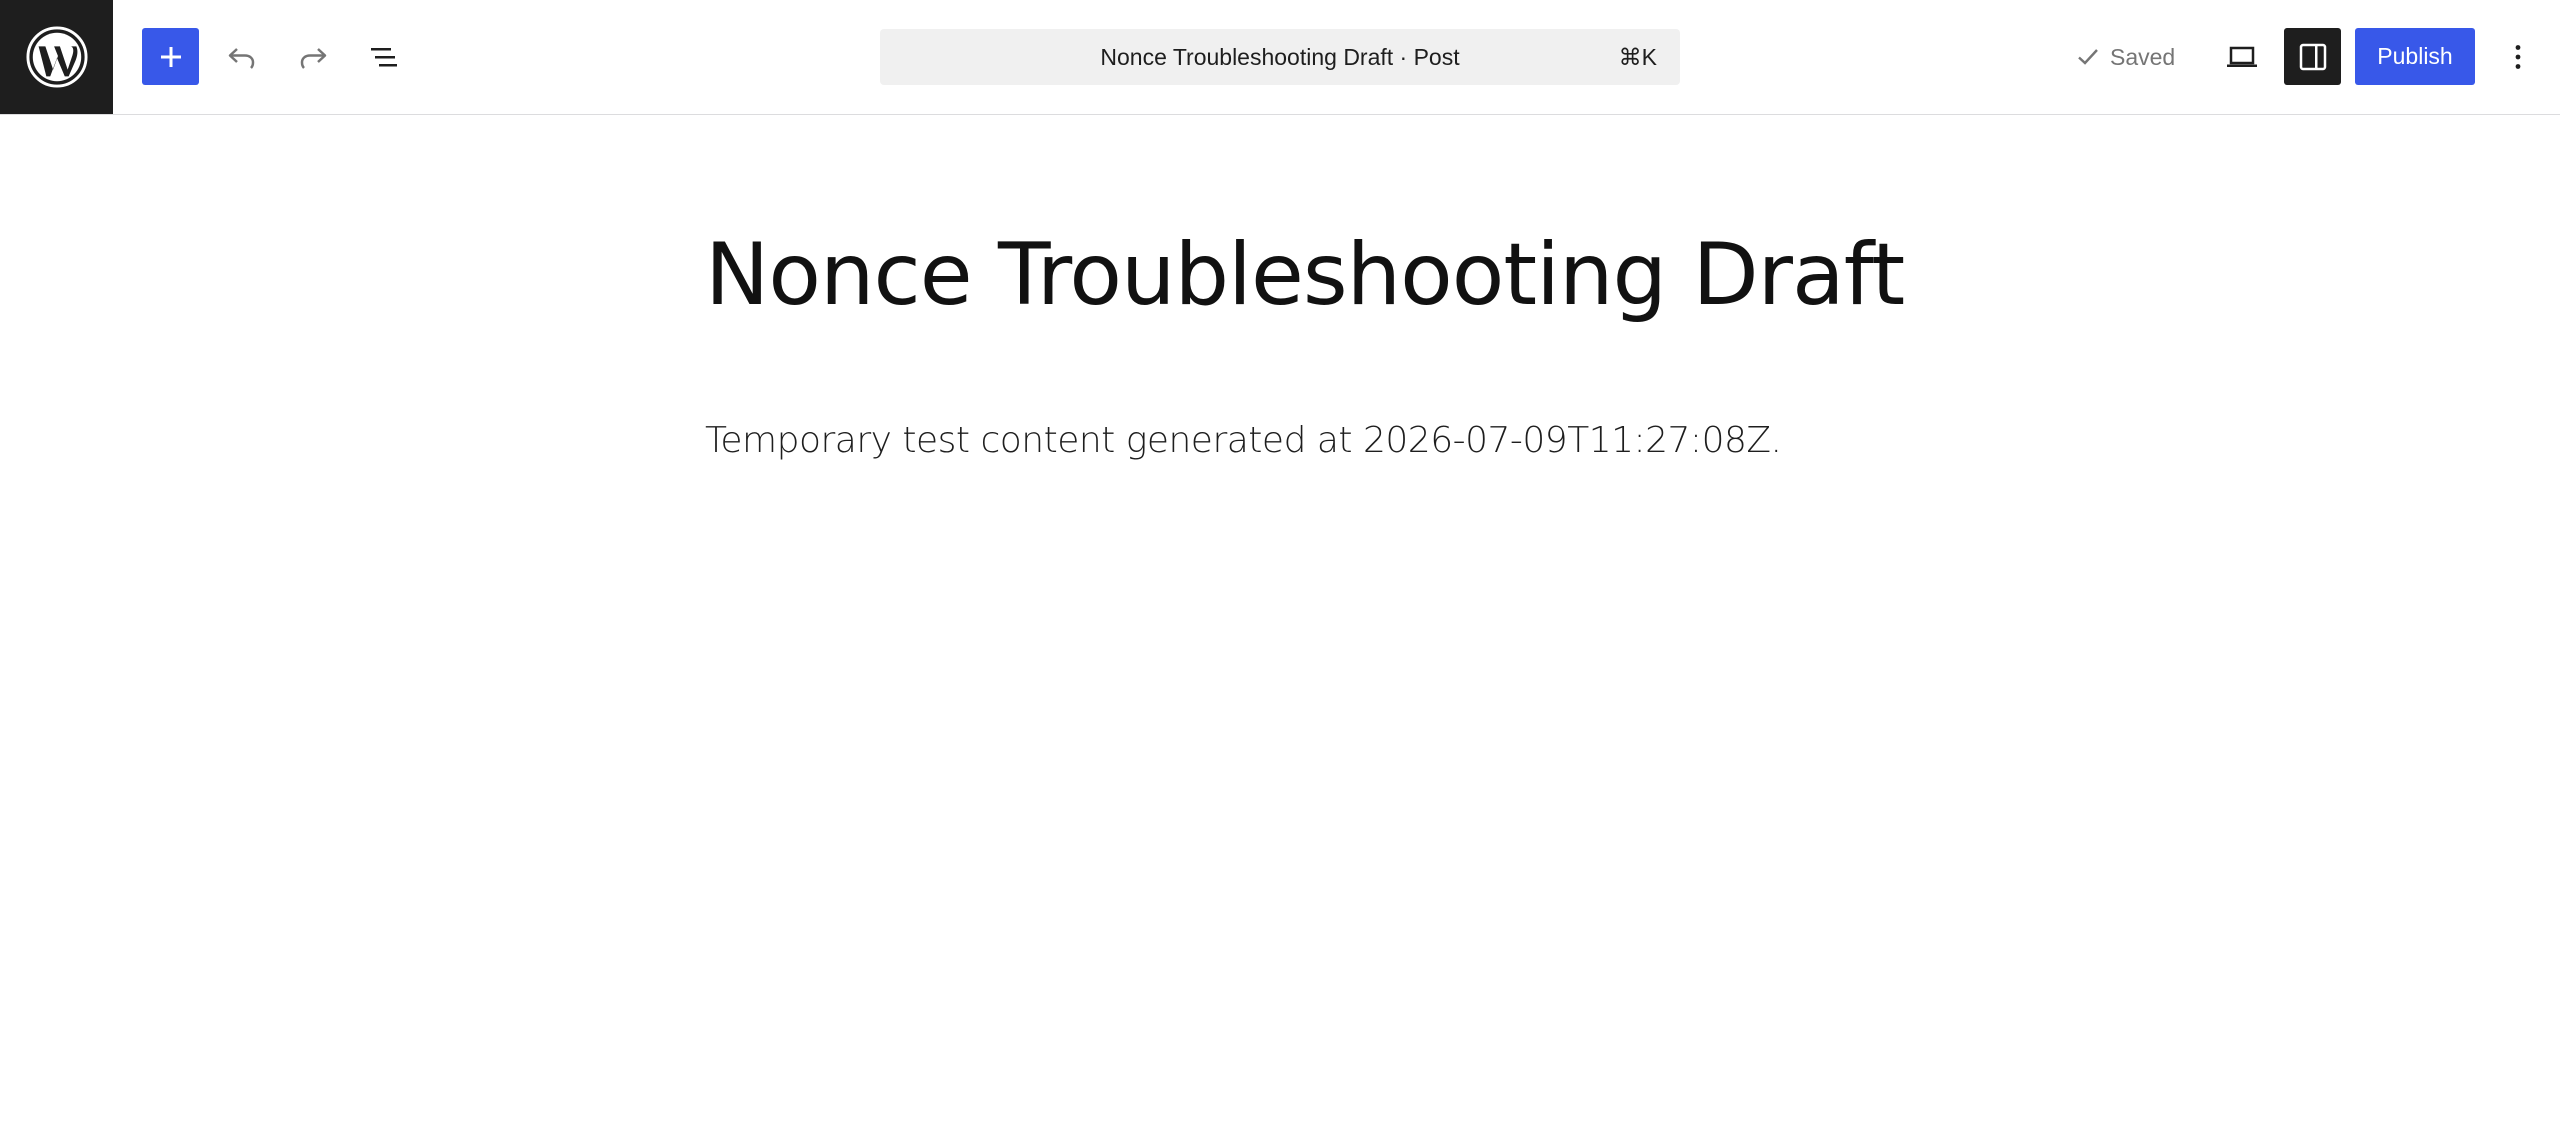 The height and width of the screenshot is (1138, 2560). What do you see at coordinates (2415, 56) in the screenshot?
I see `publish-button: Publish` at bounding box center [2415, 56].